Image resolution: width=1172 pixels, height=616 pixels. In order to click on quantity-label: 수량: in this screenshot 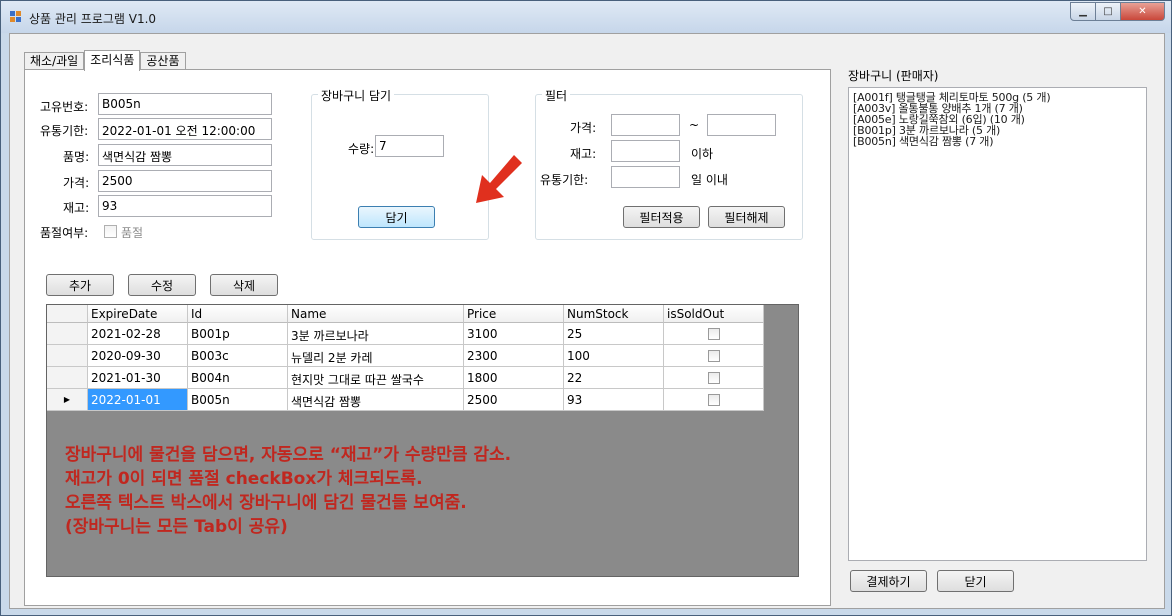, I will do `click(361, 149)`.